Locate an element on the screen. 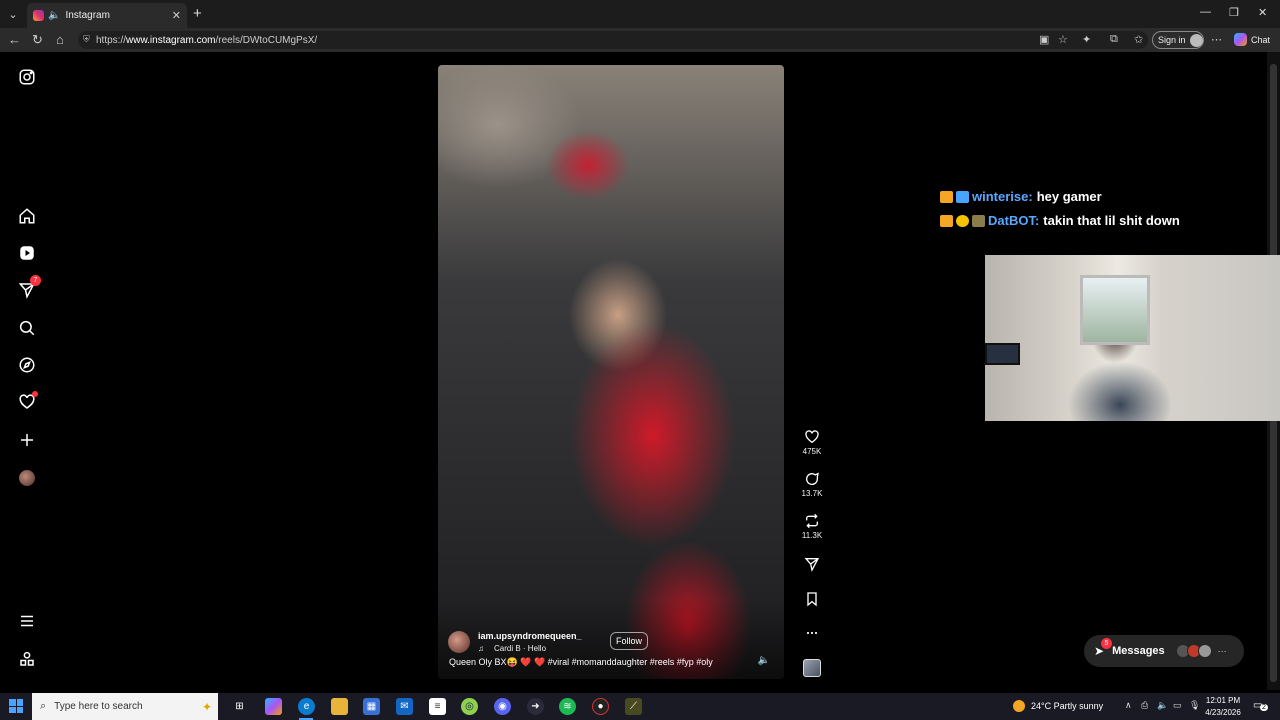  mail-icon: ✉ is located at coordinates (404, 706).